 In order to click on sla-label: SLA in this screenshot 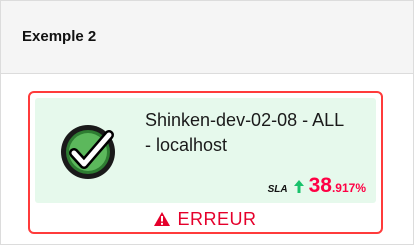, I will do `click(277, 189)`.